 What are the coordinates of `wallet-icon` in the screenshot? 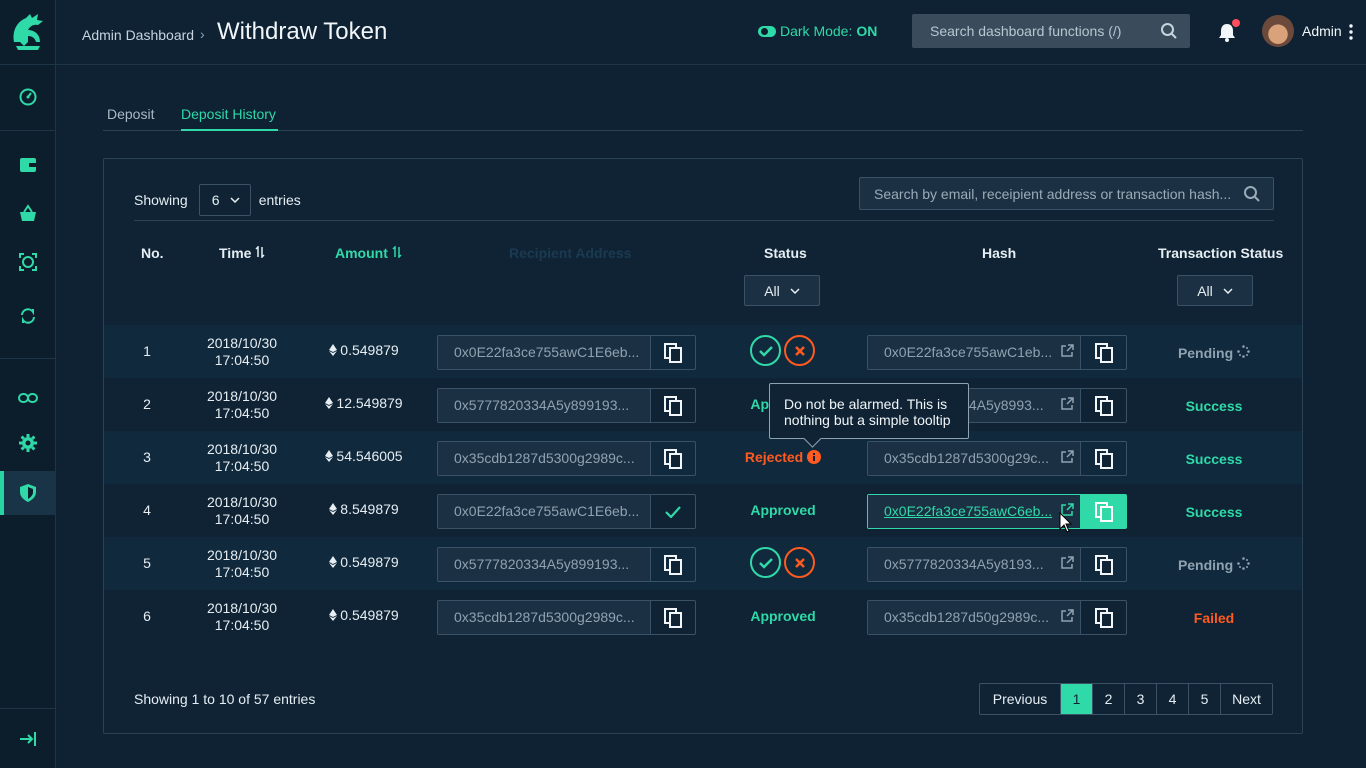 It's located at (28, 165).